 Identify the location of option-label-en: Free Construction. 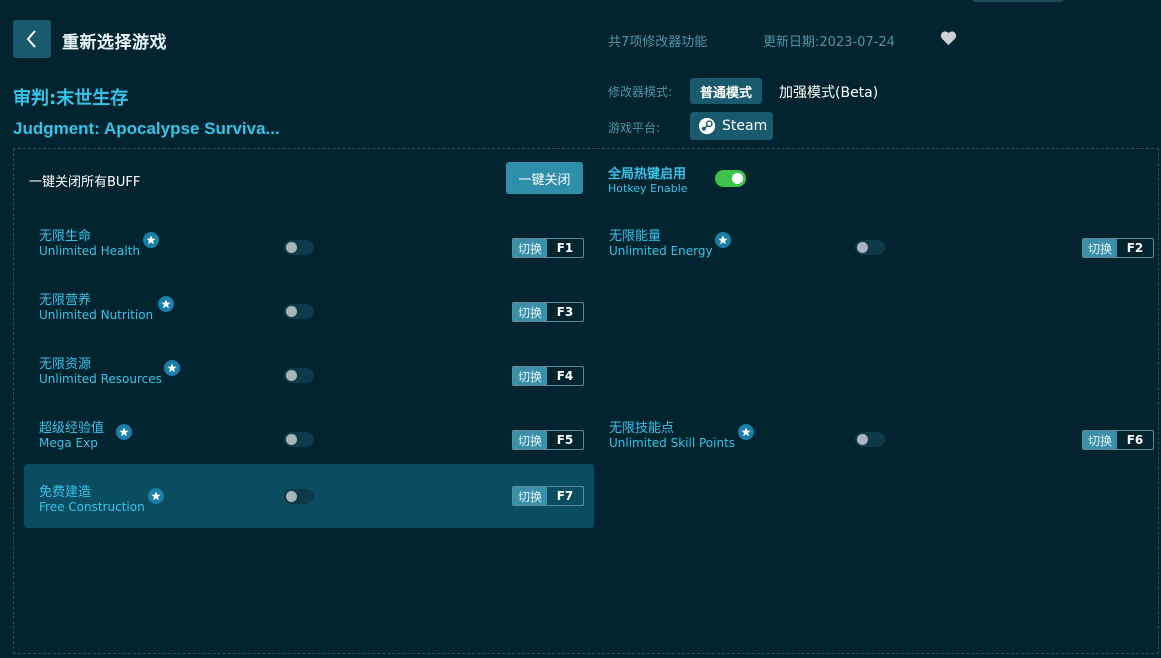
(92, 507).